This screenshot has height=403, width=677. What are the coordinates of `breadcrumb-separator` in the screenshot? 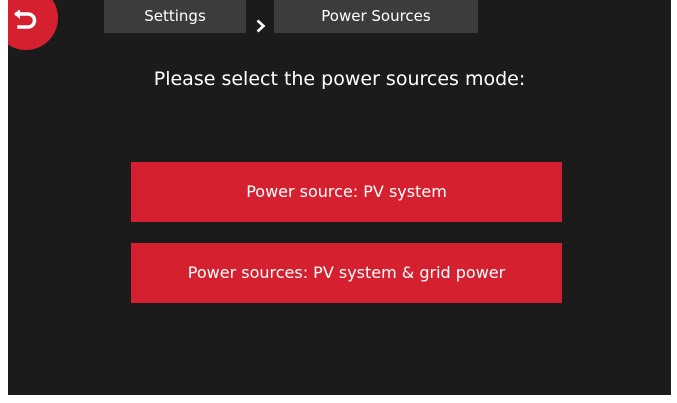 It's located at (260, 19).